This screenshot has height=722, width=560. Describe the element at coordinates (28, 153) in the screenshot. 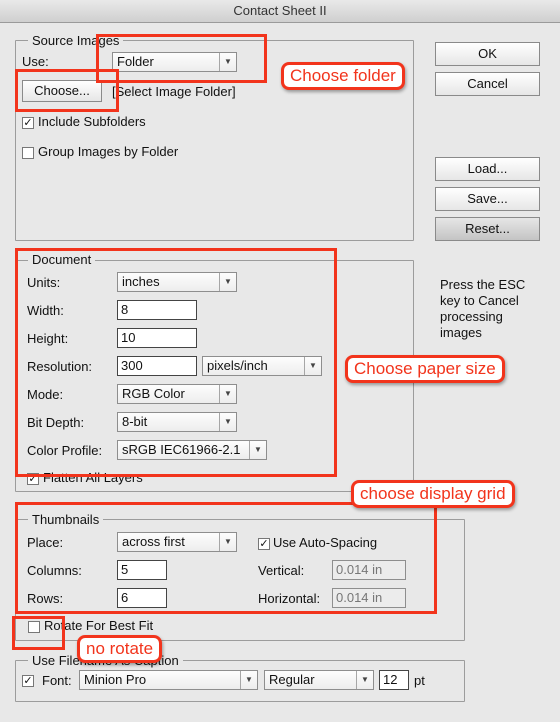

I see `group-by-folder-checkbox` at that location.